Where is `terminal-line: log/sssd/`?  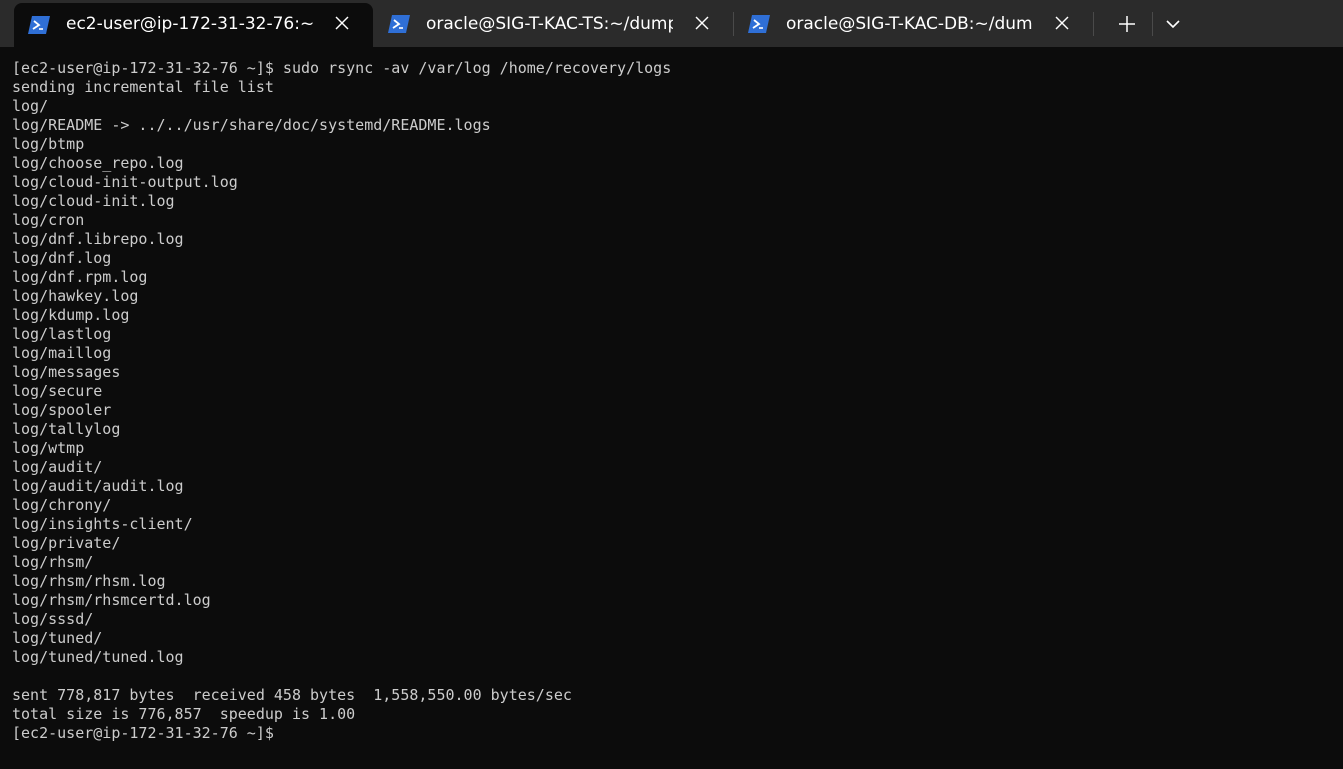
terminal-line: log/sssd/ is located at coordinates (53, 619).